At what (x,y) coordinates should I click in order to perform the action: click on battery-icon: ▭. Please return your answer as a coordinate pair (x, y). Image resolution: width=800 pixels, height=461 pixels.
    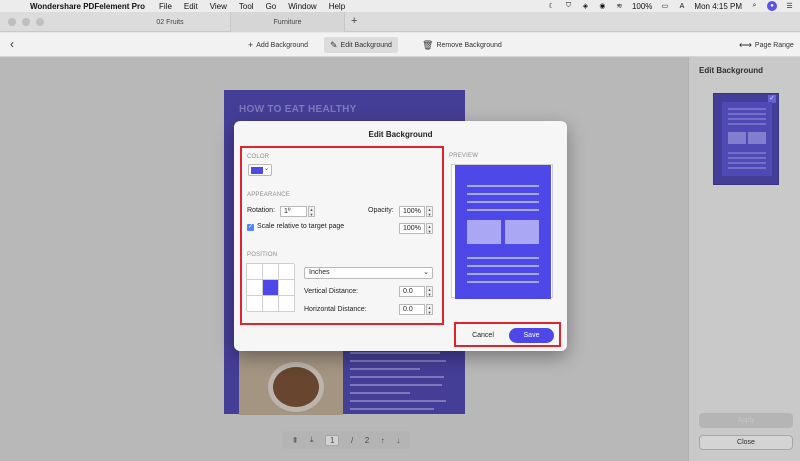
    Looking at the image, I should click on (664, 6).